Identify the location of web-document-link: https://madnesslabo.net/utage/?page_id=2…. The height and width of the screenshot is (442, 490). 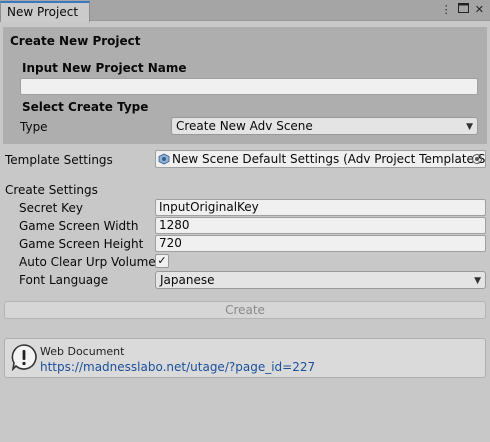
(177, 367).